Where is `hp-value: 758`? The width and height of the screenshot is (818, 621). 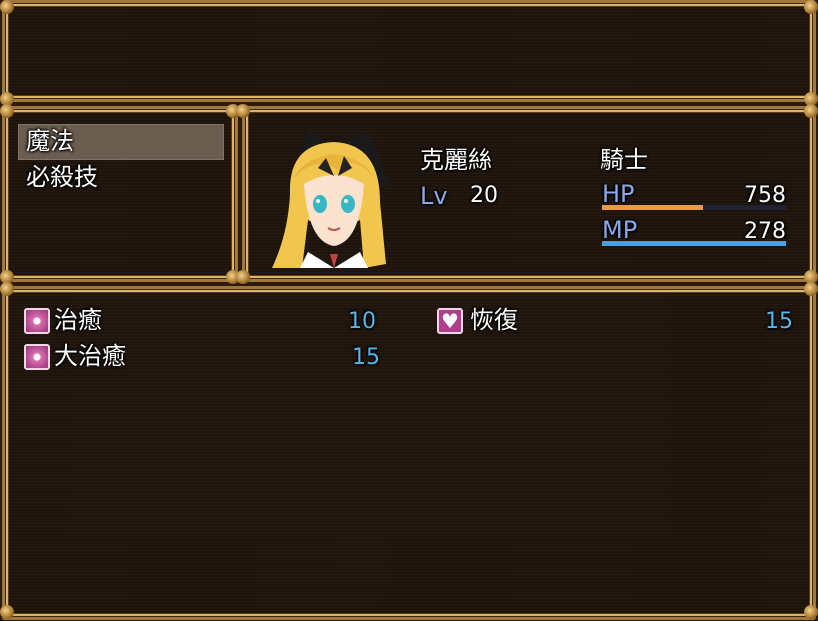
hp-value: 758 is located at coordinates (765, 195).